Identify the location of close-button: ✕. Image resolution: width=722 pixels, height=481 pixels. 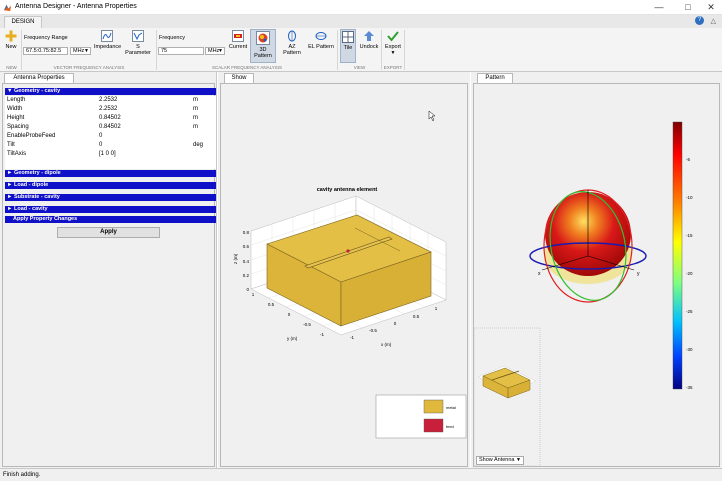
(711, 7).